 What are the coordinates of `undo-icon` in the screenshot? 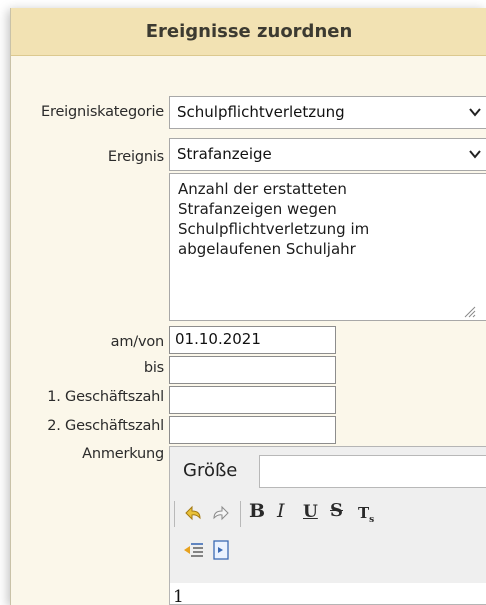 It's located at (193, 514).